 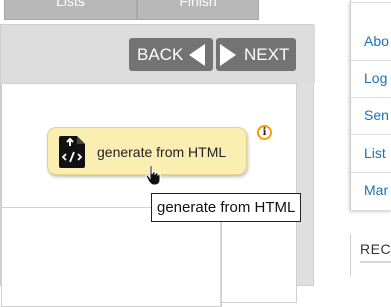 I want to click on back-button: BACK, so click(x=171, y=54).